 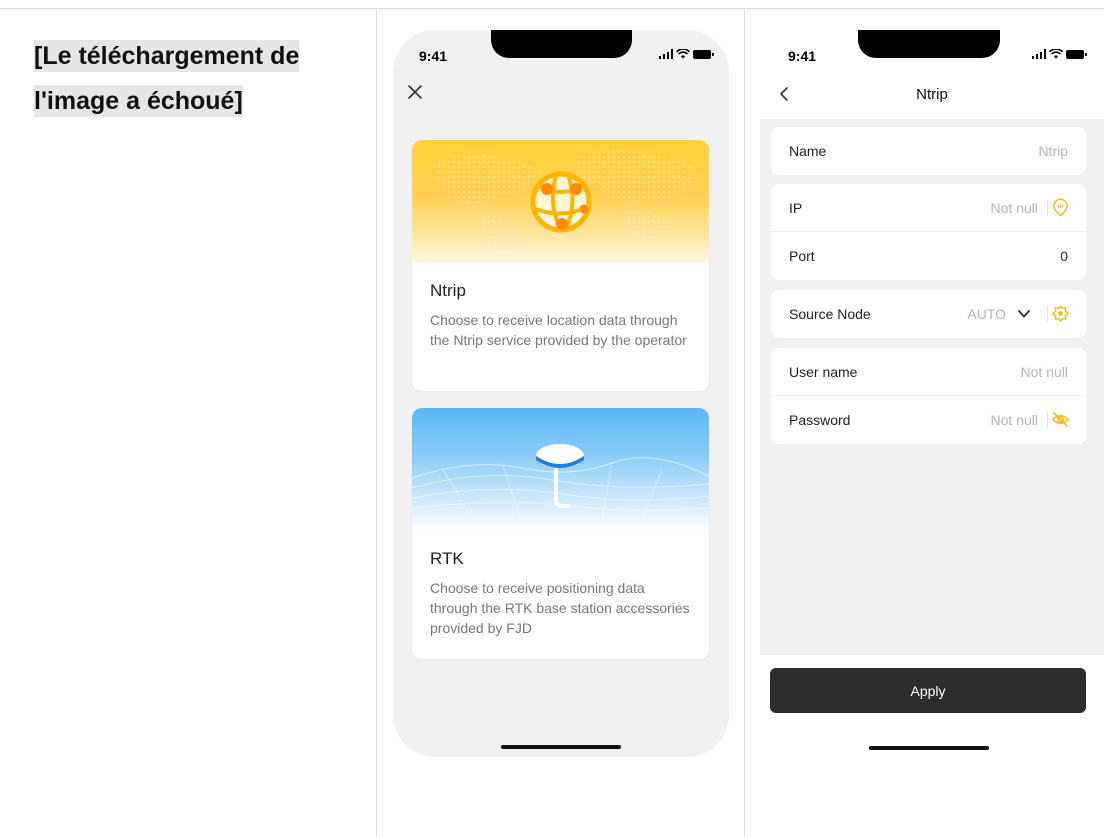 I want to click on source-node-label: Source Node, so click(x=830, y=314).